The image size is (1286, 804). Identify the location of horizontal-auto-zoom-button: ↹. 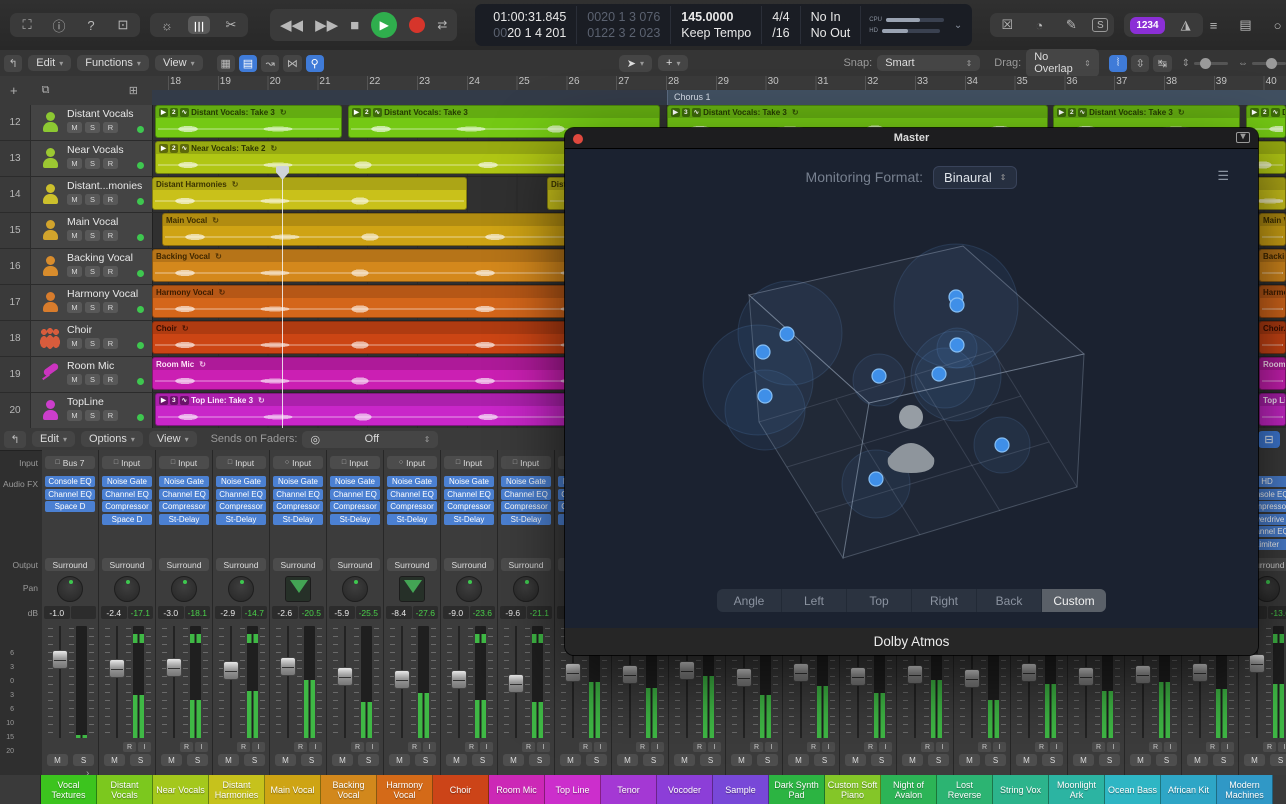
(1162, 63).